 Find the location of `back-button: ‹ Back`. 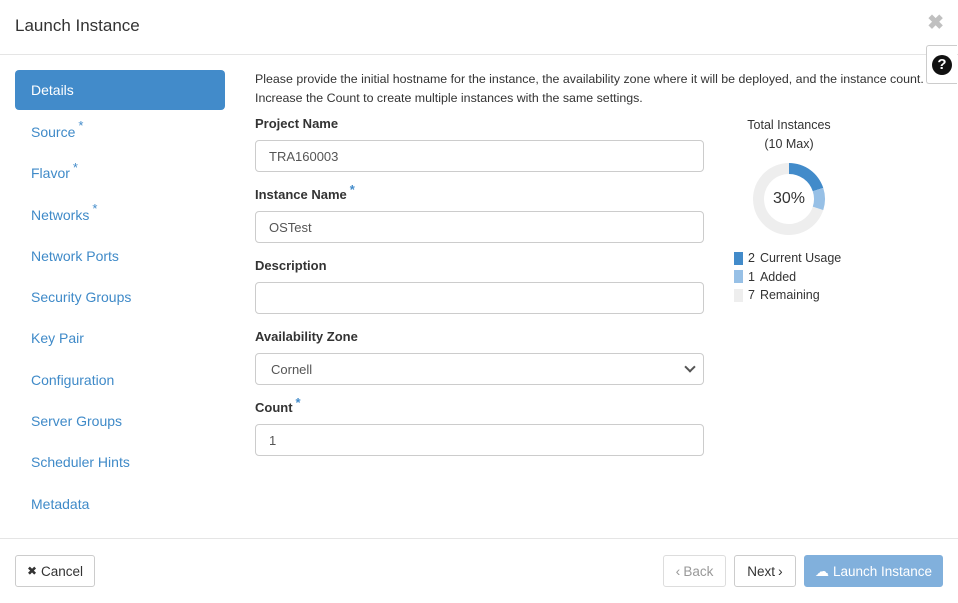

back-button: ‹ Back is located at coordinates (694, 571).